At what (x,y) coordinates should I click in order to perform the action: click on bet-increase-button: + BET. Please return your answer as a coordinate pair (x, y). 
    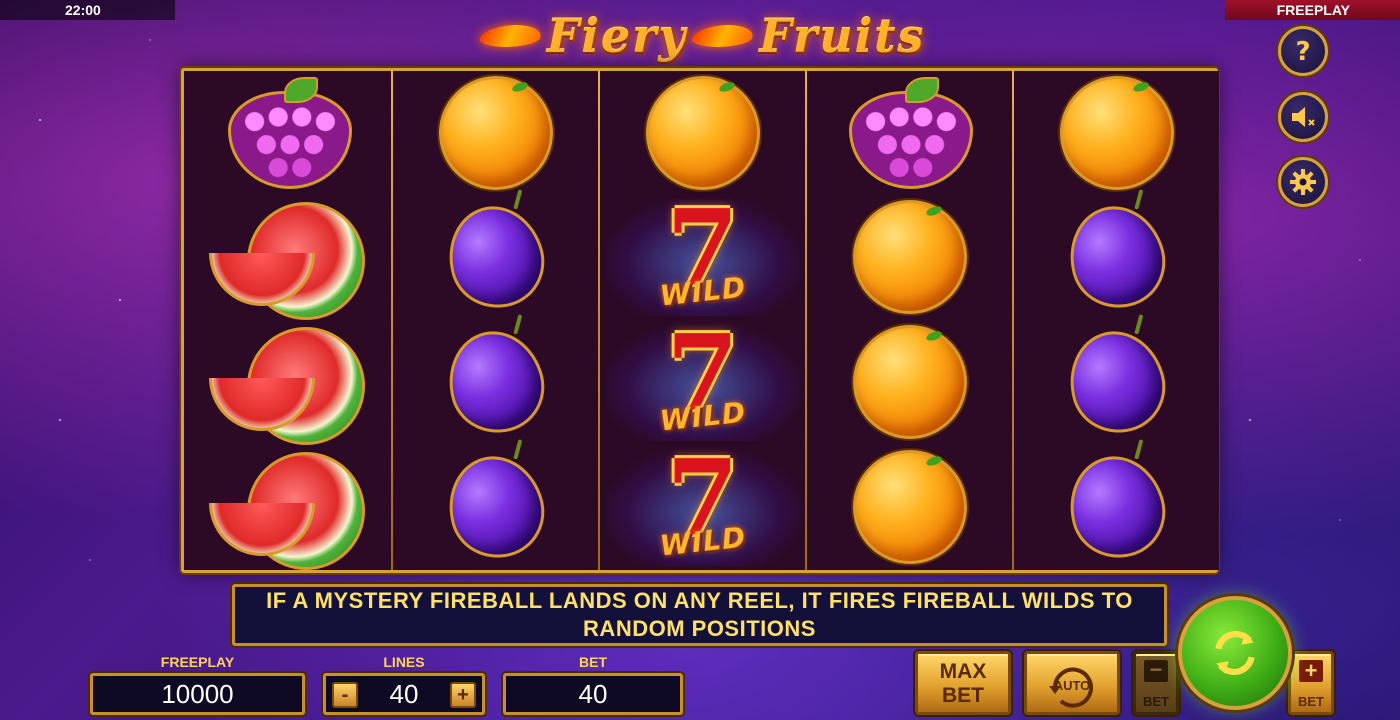
    Looking at the image, I should click on (1311, 683).